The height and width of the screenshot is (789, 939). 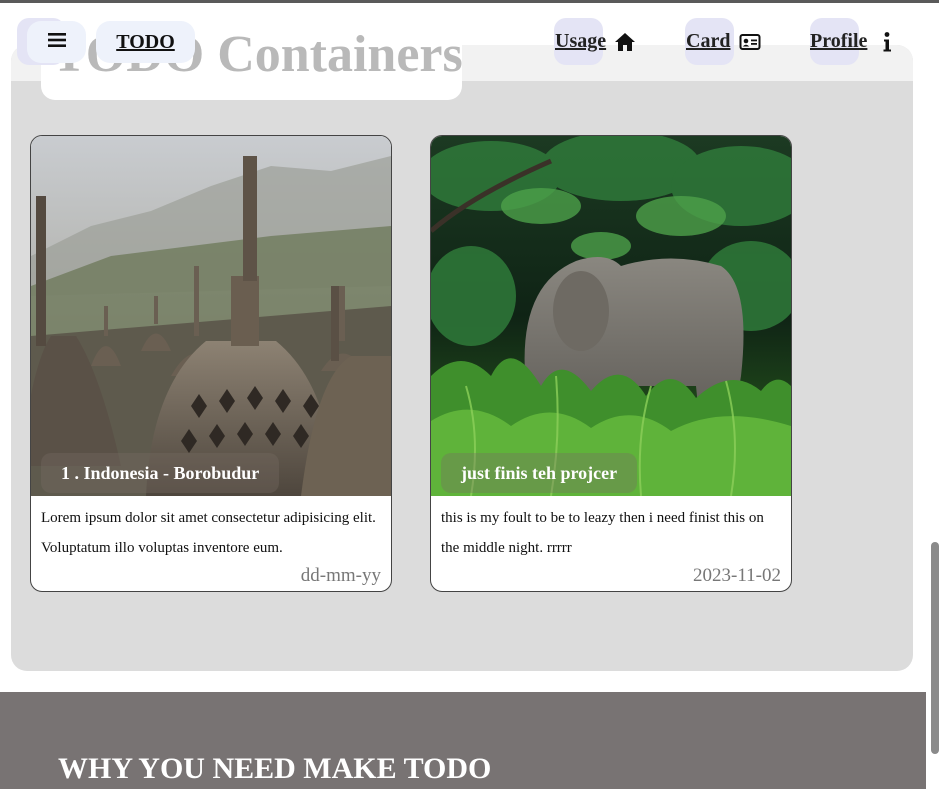 What do you see at coordinates (160, 473) in the screenshot?
I see `card-caption: 1 . Indonesia - Borobudur` at bounding box center [160, 473].